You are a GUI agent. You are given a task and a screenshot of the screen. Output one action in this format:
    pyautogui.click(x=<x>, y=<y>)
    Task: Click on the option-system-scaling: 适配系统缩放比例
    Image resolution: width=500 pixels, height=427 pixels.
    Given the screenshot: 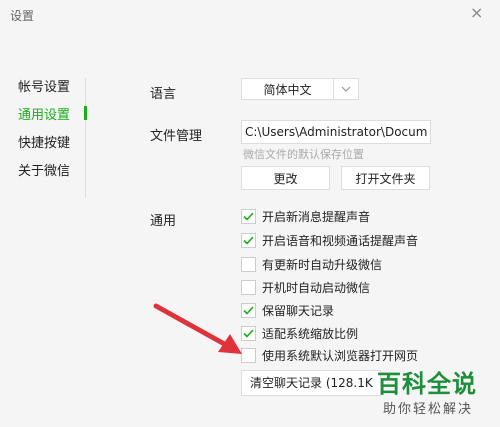 What is the action you would take?
    pyautogui.click(x=299, y=333)
    